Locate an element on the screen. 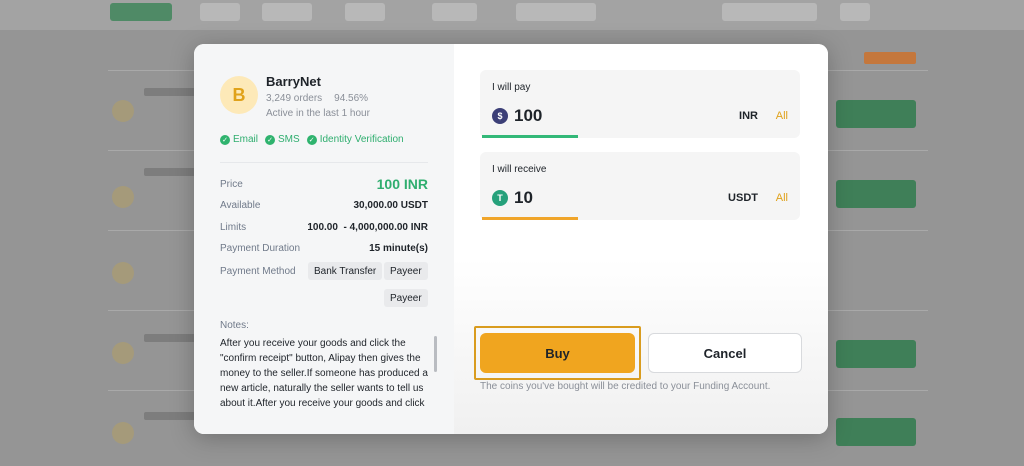 This screenshot has width=1024, height=466. verification-identity: ✓ Identity Verification is located at coordinates (355, 139).